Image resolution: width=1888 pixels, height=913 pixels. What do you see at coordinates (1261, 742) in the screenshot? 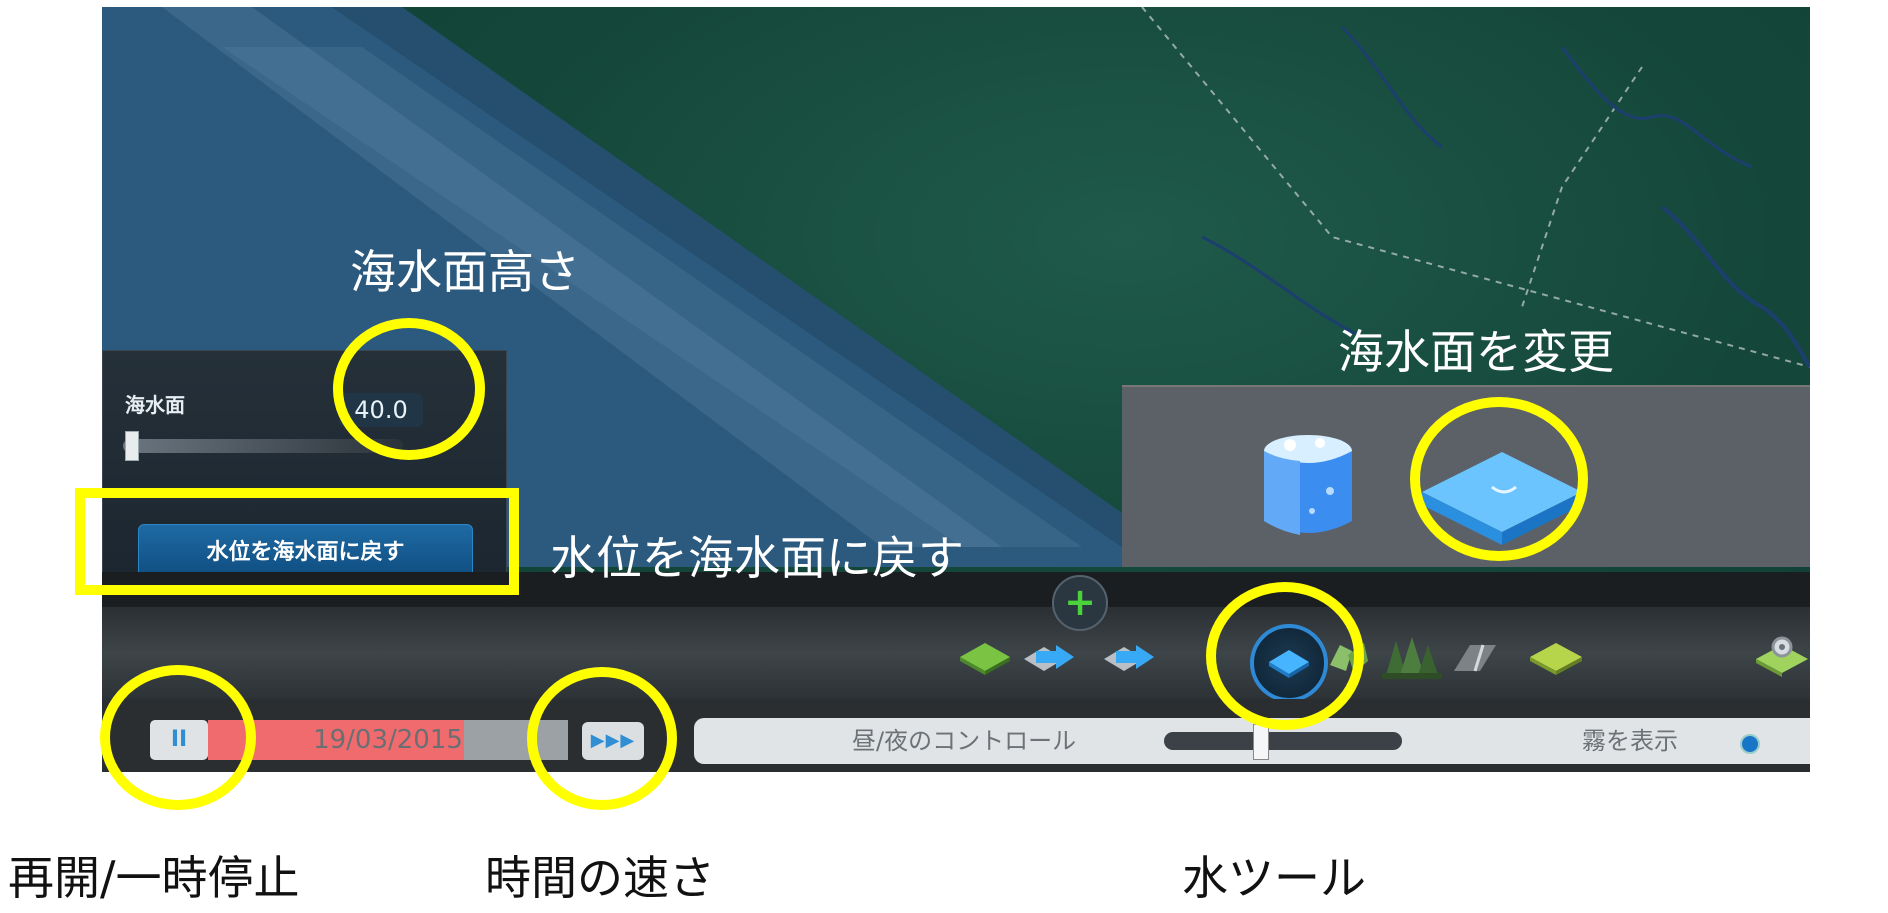
I see `day-night-slider-thumb` at bounding box center [1261, 742].